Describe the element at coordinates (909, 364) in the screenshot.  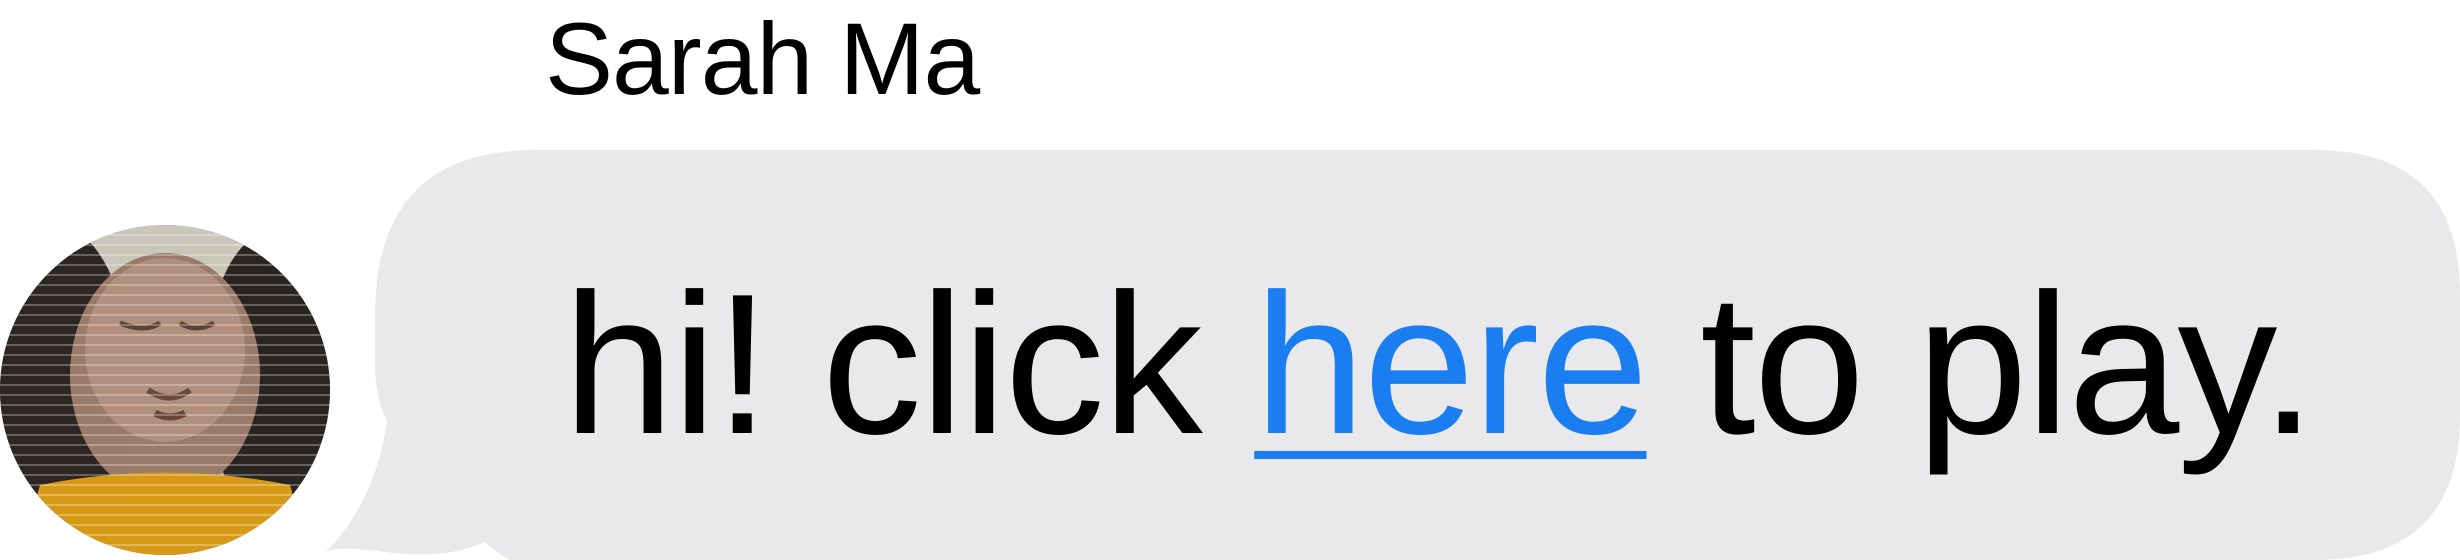
I see `message-text-before: hi! click` at that location.